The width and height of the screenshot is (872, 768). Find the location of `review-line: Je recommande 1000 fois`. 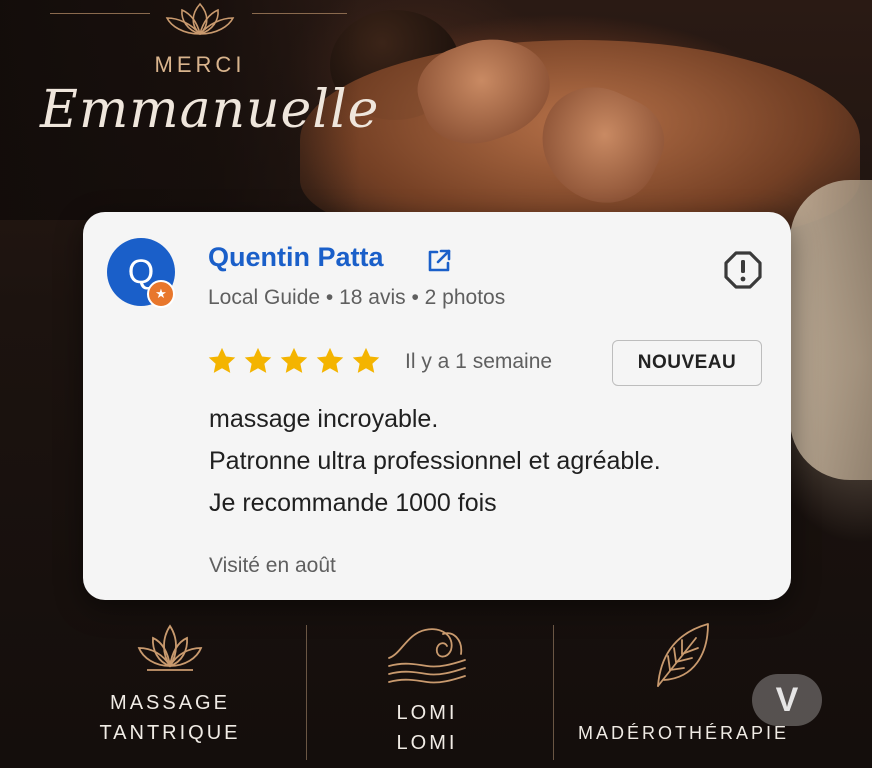

review-line: Je recommande 1000 fois is located at coordinates (353, 503).